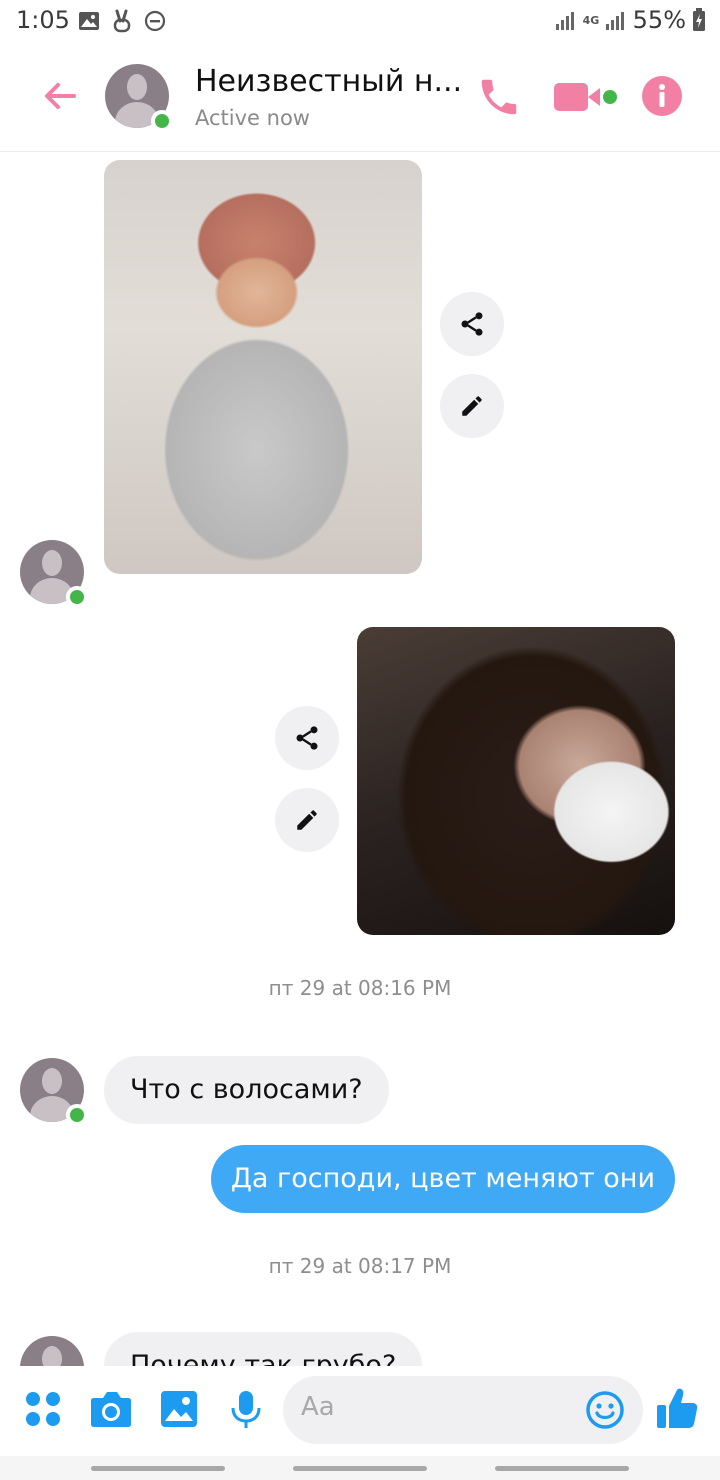 Image resolution: width=720 pixels, height=1480 pixels. Describe the element at coordinates (516, 781) in the screenshot. I see `outgoing-photo` at that location.